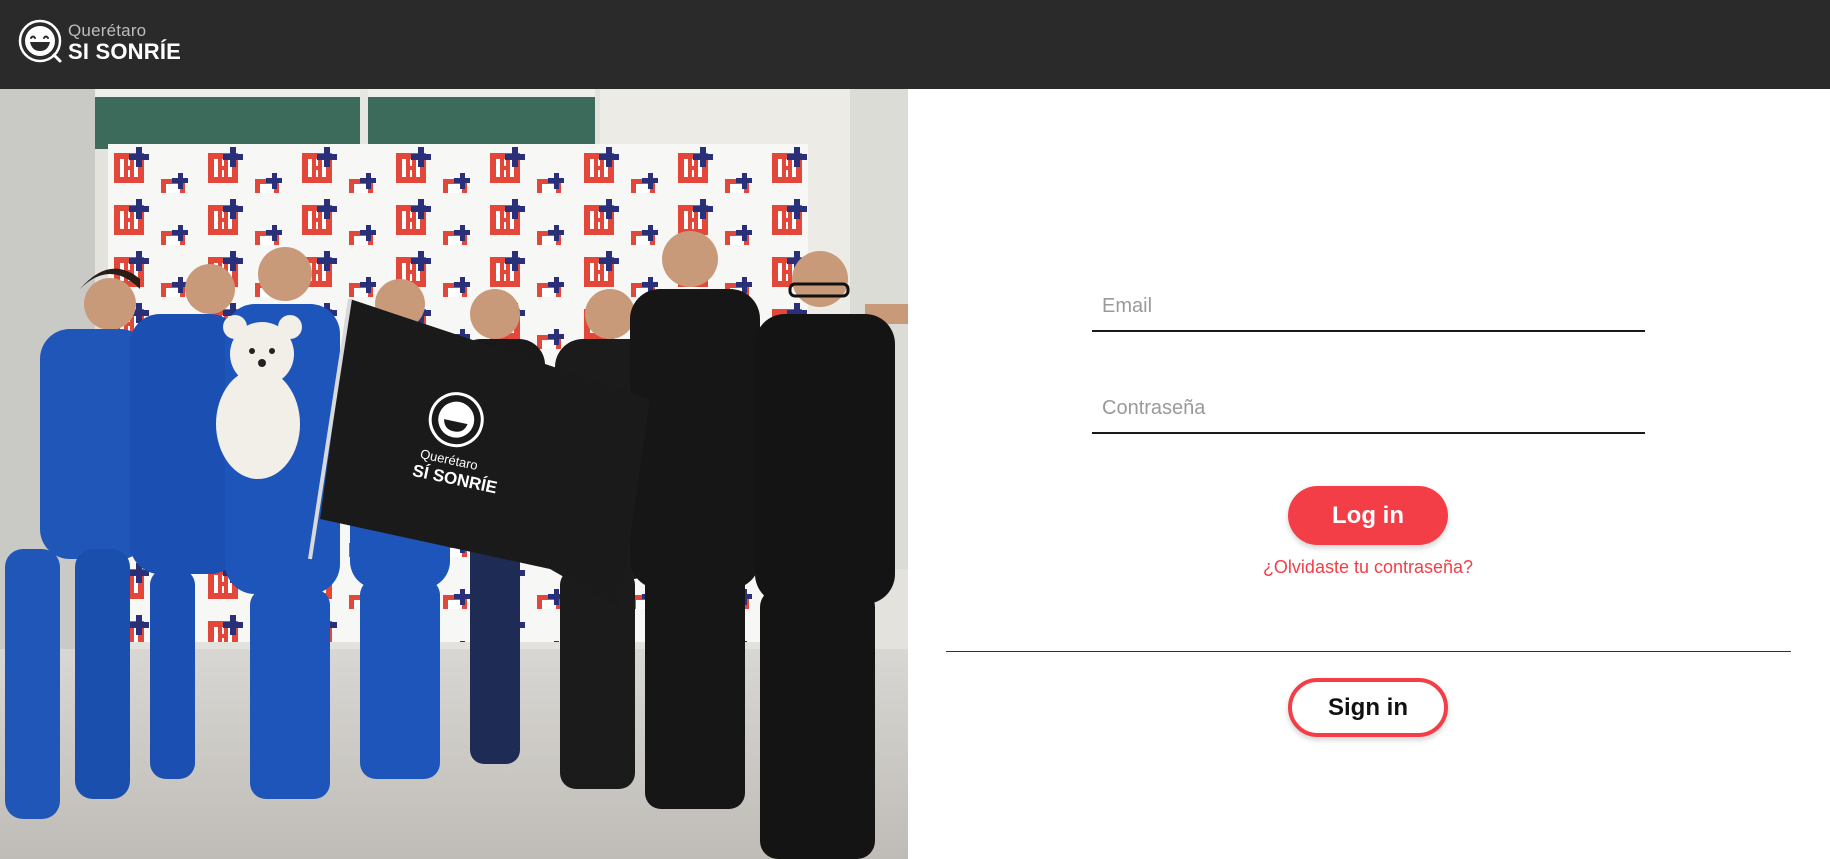  What do you see at coordinates (1368, 567) in the screenshot?
I see `forgot-password-link: ¿Olvidaste tu contraseña?` at bounding box center [1368, 567].